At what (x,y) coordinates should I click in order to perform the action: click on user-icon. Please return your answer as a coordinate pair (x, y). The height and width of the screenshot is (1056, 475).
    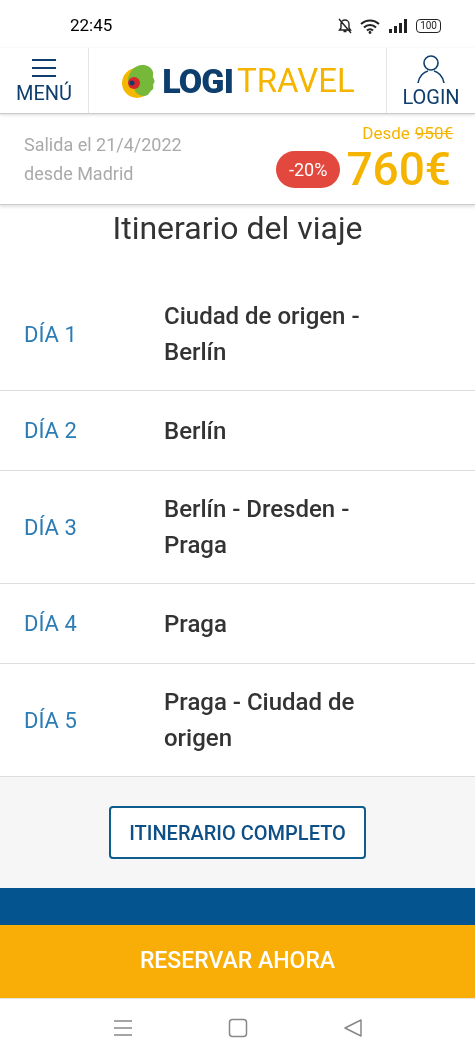
    Looking at the image, I should click on (431, 68).